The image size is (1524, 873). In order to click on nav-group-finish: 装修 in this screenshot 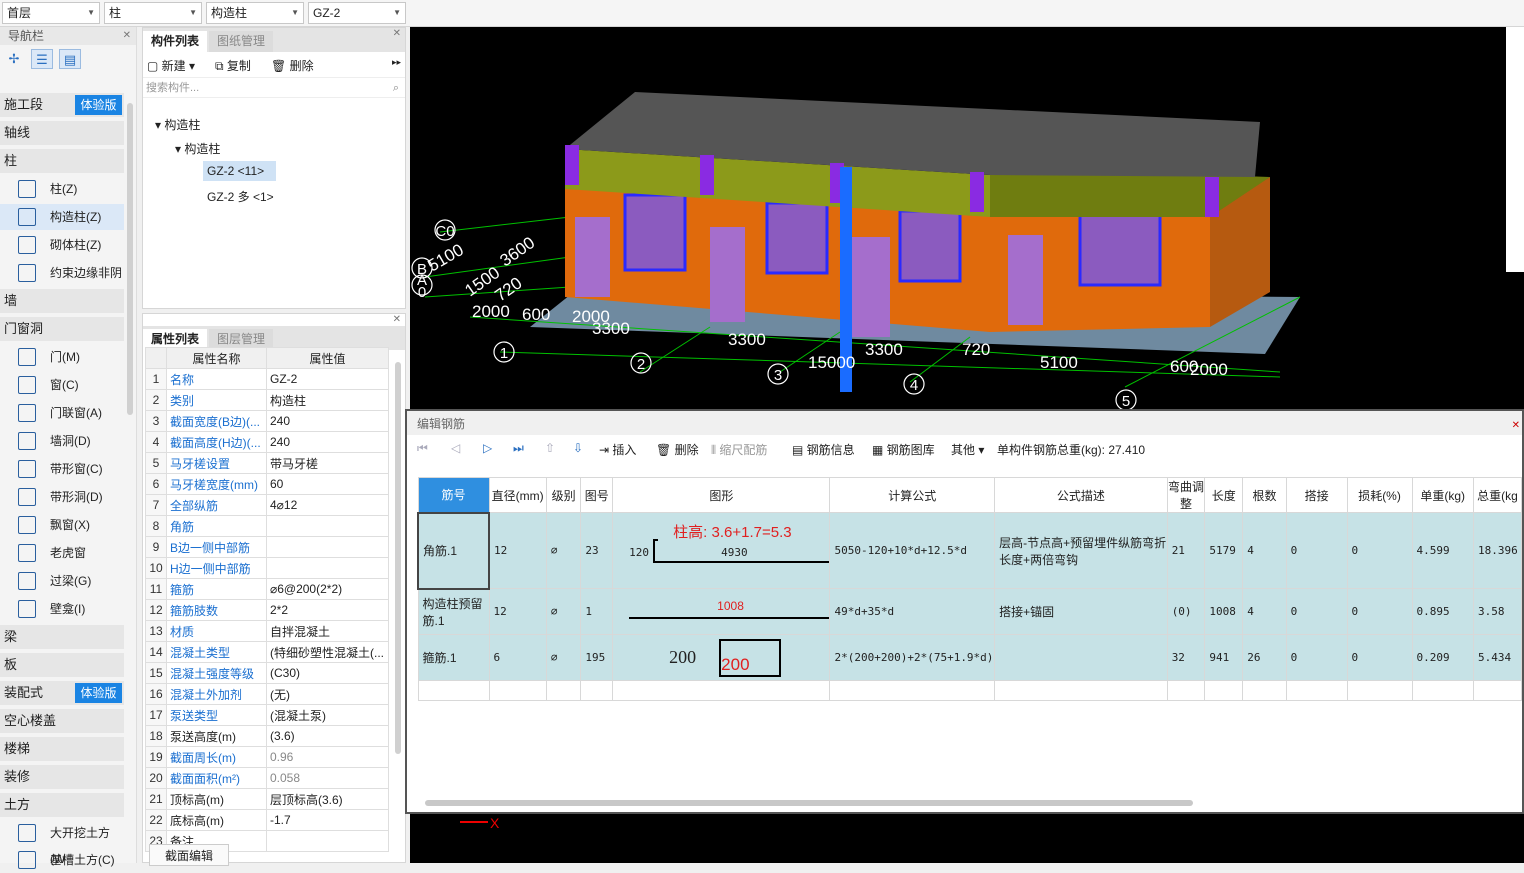, I will do `click(62, 777)`.